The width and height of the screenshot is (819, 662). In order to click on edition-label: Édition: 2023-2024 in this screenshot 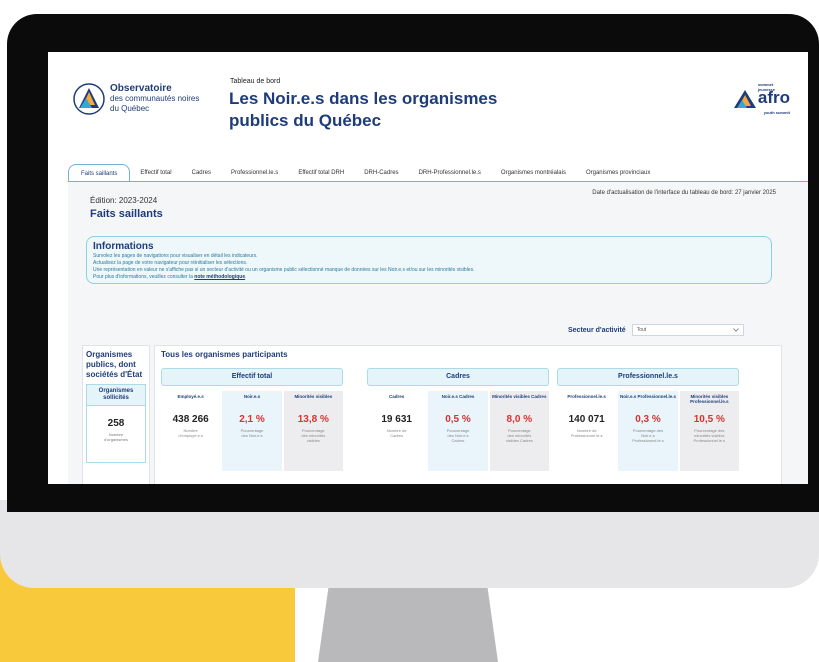, I will do `click(124, 200)`.